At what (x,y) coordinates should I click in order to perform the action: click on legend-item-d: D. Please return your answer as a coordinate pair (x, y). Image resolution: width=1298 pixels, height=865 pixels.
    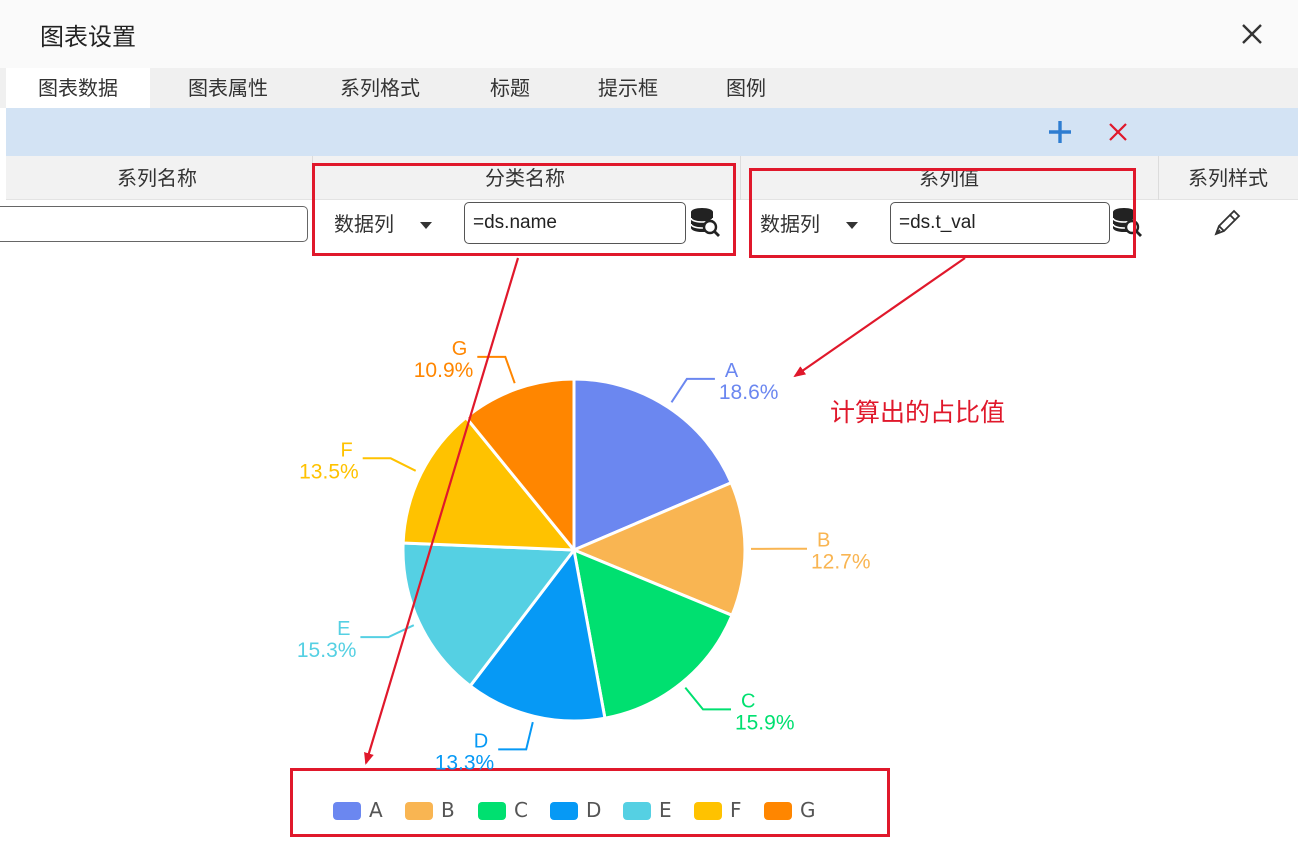
    Looking at the image, I should click on (580, 810).